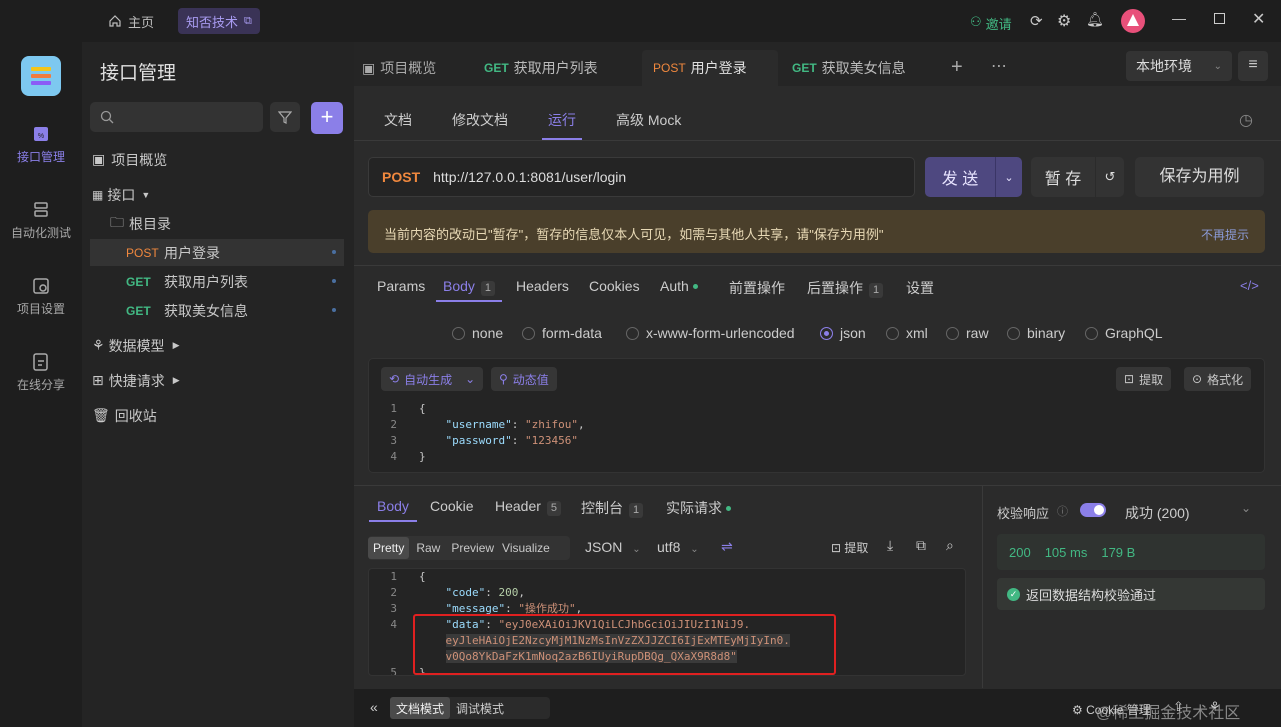 The image size is (1281, 727). Describe the element at coordinates (41, 220) in the screenshot. I see `rail-automation: 自动化测试` at that location.